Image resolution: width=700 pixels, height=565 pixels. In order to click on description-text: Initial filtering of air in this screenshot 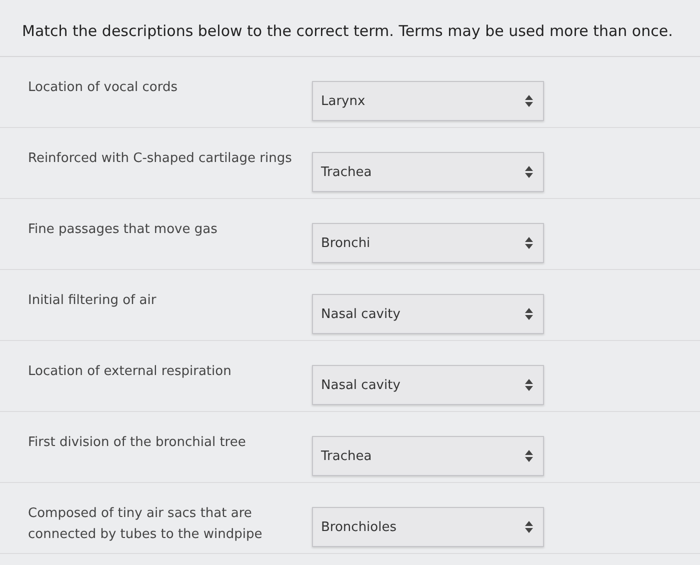, I will do `click(93, 301)`.